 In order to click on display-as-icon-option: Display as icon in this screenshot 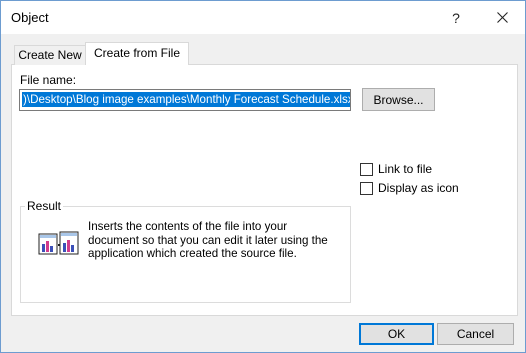, I will do `click(409, 188)`.